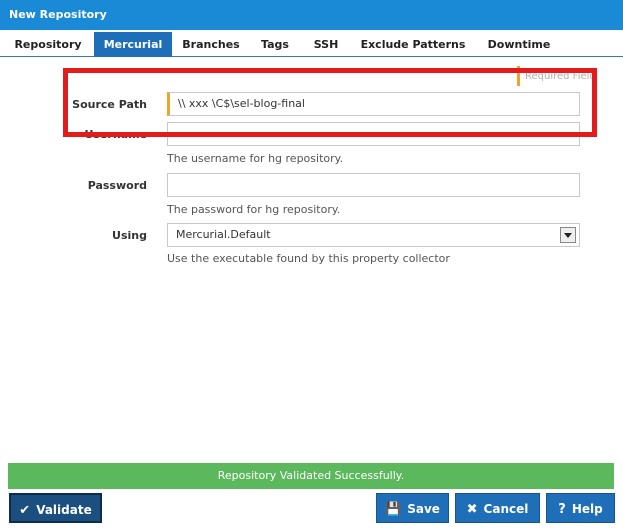  Describe the element at coordinates (587, 509) in the screenshot. I see `help-label: Help` at that location.